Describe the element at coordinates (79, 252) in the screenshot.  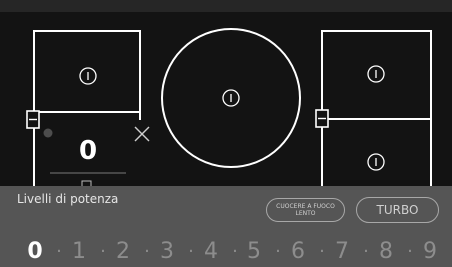
I see `power-level-1: 1` at that location.